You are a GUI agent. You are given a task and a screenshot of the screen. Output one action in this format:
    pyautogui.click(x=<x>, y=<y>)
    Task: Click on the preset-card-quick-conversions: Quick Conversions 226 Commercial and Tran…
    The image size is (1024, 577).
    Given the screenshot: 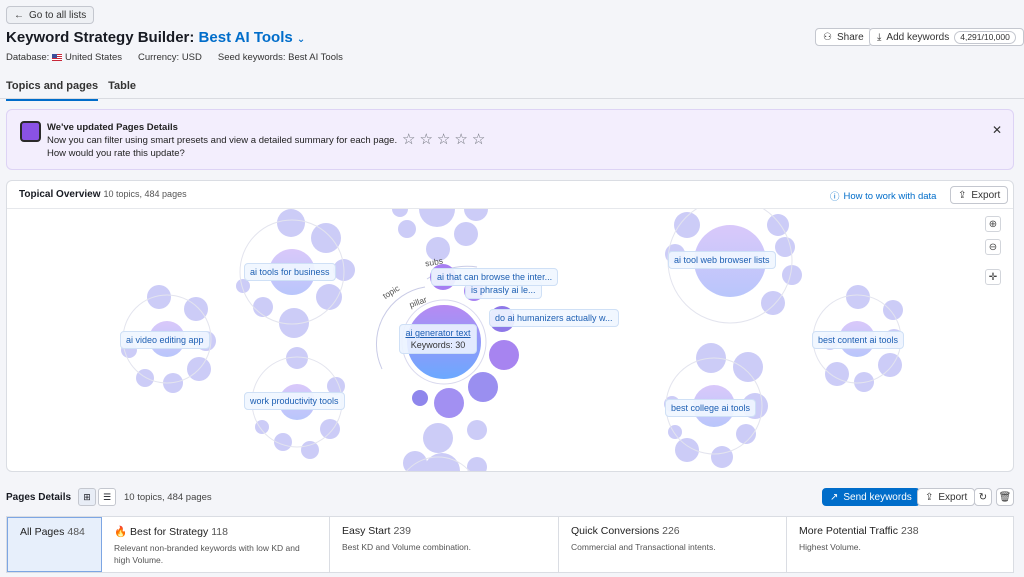 What is the action you would take?
    pyautogui.click(x=673, y=544)
    